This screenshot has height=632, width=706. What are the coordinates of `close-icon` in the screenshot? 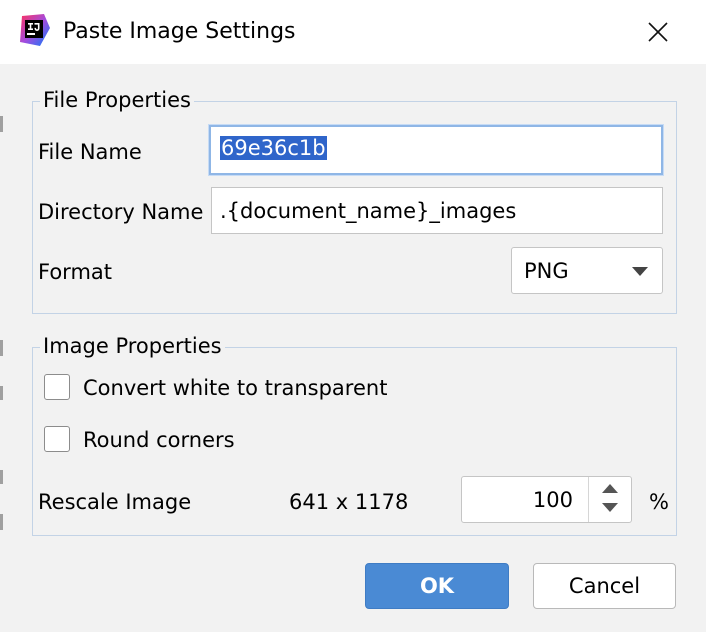 It's located at (658, 32).